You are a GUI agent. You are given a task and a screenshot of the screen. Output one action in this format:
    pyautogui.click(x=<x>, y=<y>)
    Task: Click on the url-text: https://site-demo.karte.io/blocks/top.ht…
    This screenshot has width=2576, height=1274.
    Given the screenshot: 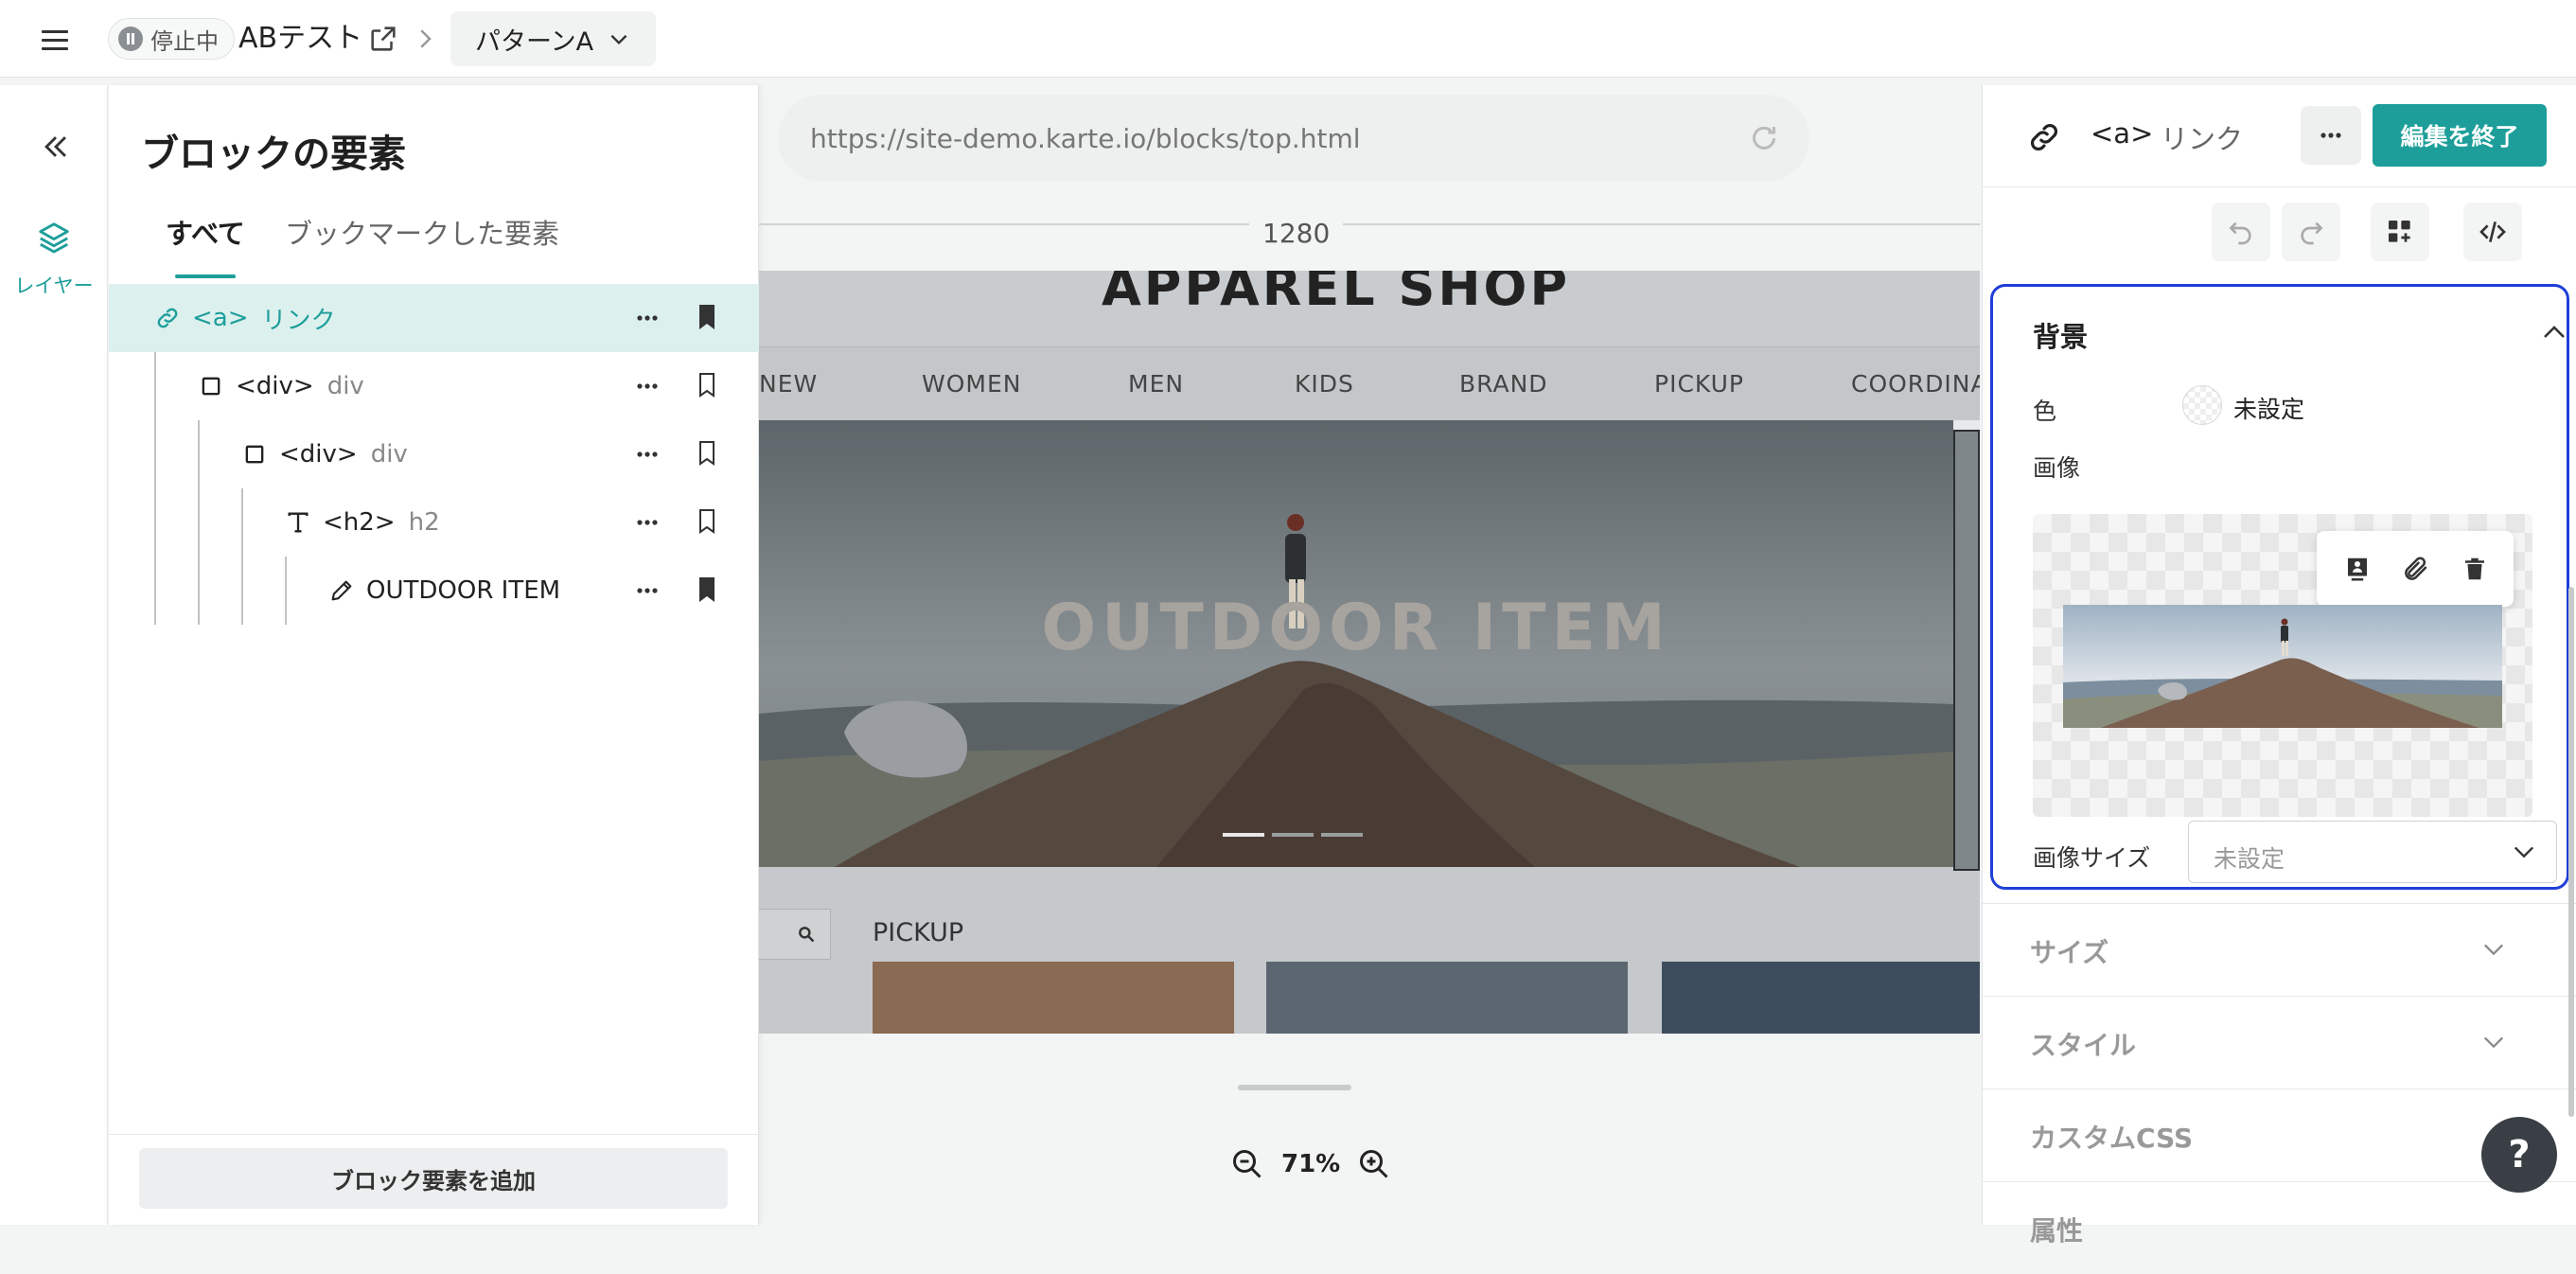 What is the action you would take?
    pyautogui.click(x=1085, y=138)
    